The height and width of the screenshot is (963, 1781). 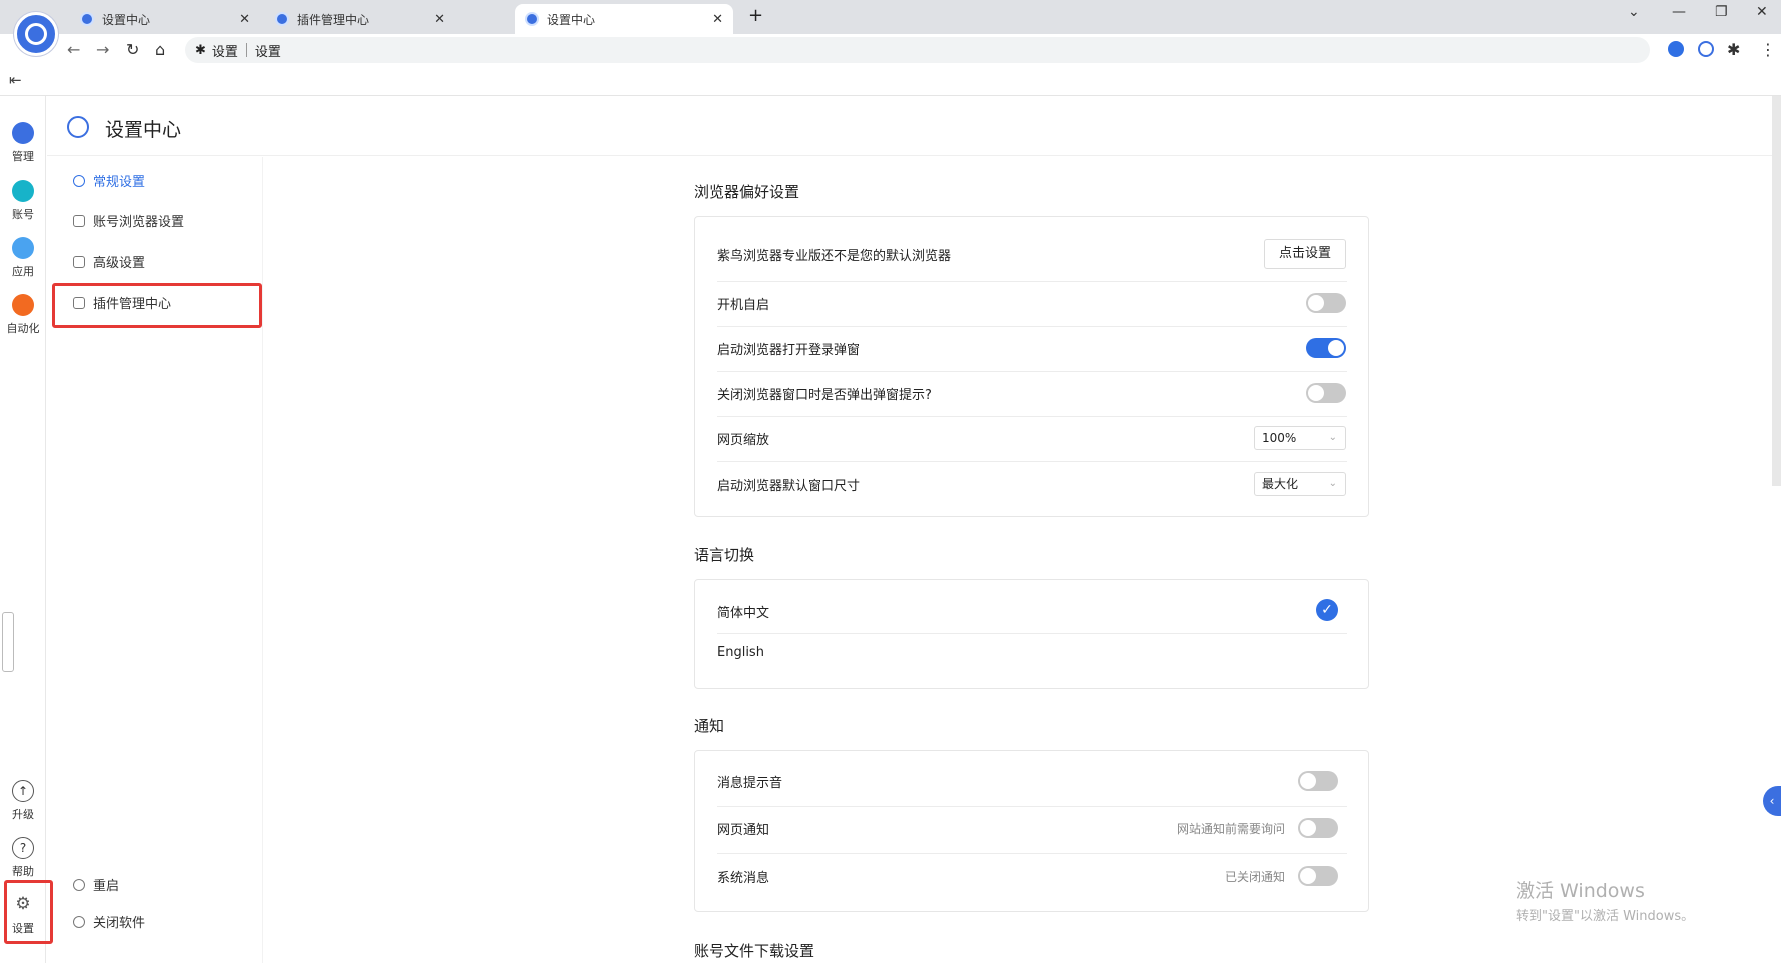 What do you see at coordinates (78, 127) in the screenshot?
I see `gear-icon` at bounding box center [78, 127].